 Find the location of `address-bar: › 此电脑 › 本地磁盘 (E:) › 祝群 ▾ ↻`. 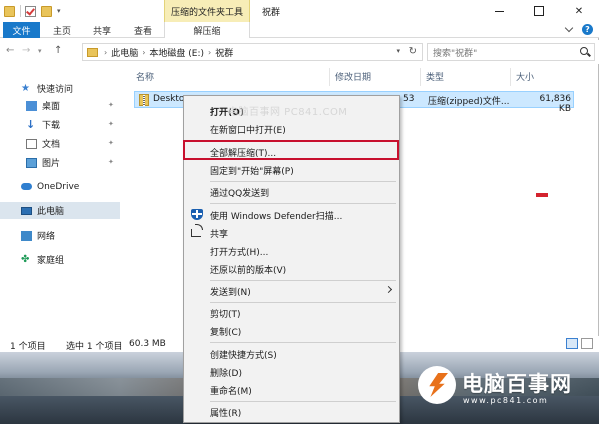

address-bar: › 此电脑 › 本地磁盘 (E:) › 祝群 ▾ ↻ is located at coordinates (252, 52).